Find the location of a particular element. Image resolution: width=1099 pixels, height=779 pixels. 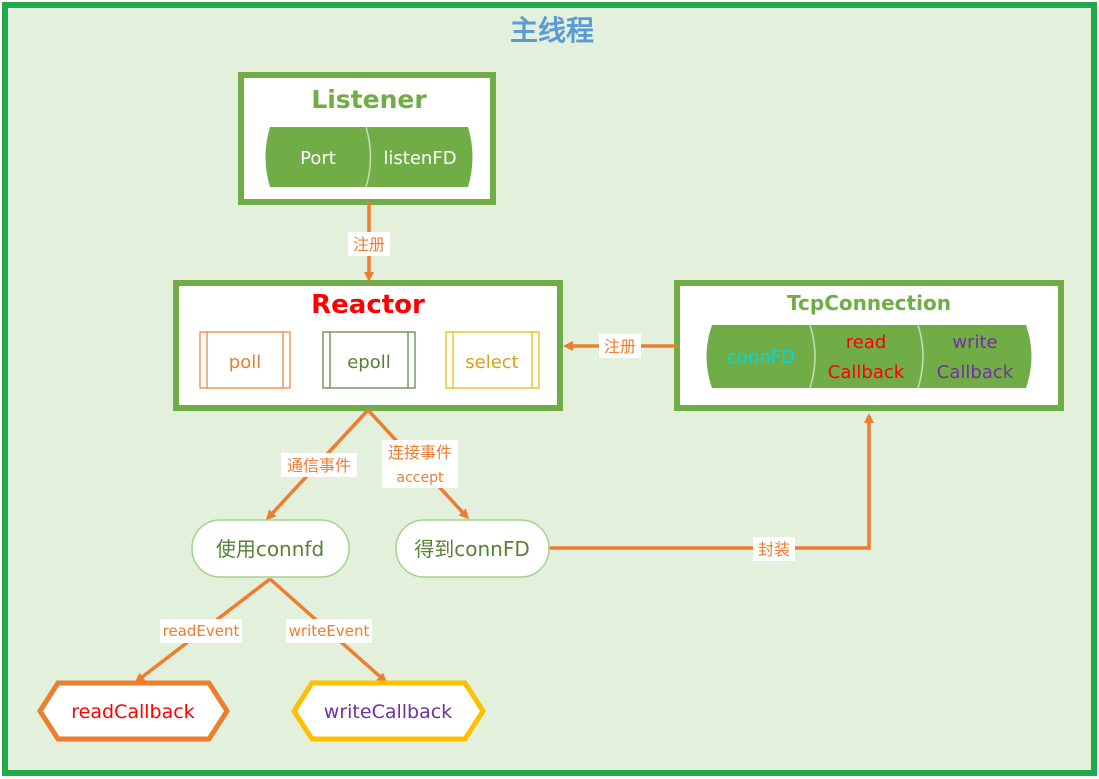

svg-text: writeCallback is located at coordinates (388, 712).